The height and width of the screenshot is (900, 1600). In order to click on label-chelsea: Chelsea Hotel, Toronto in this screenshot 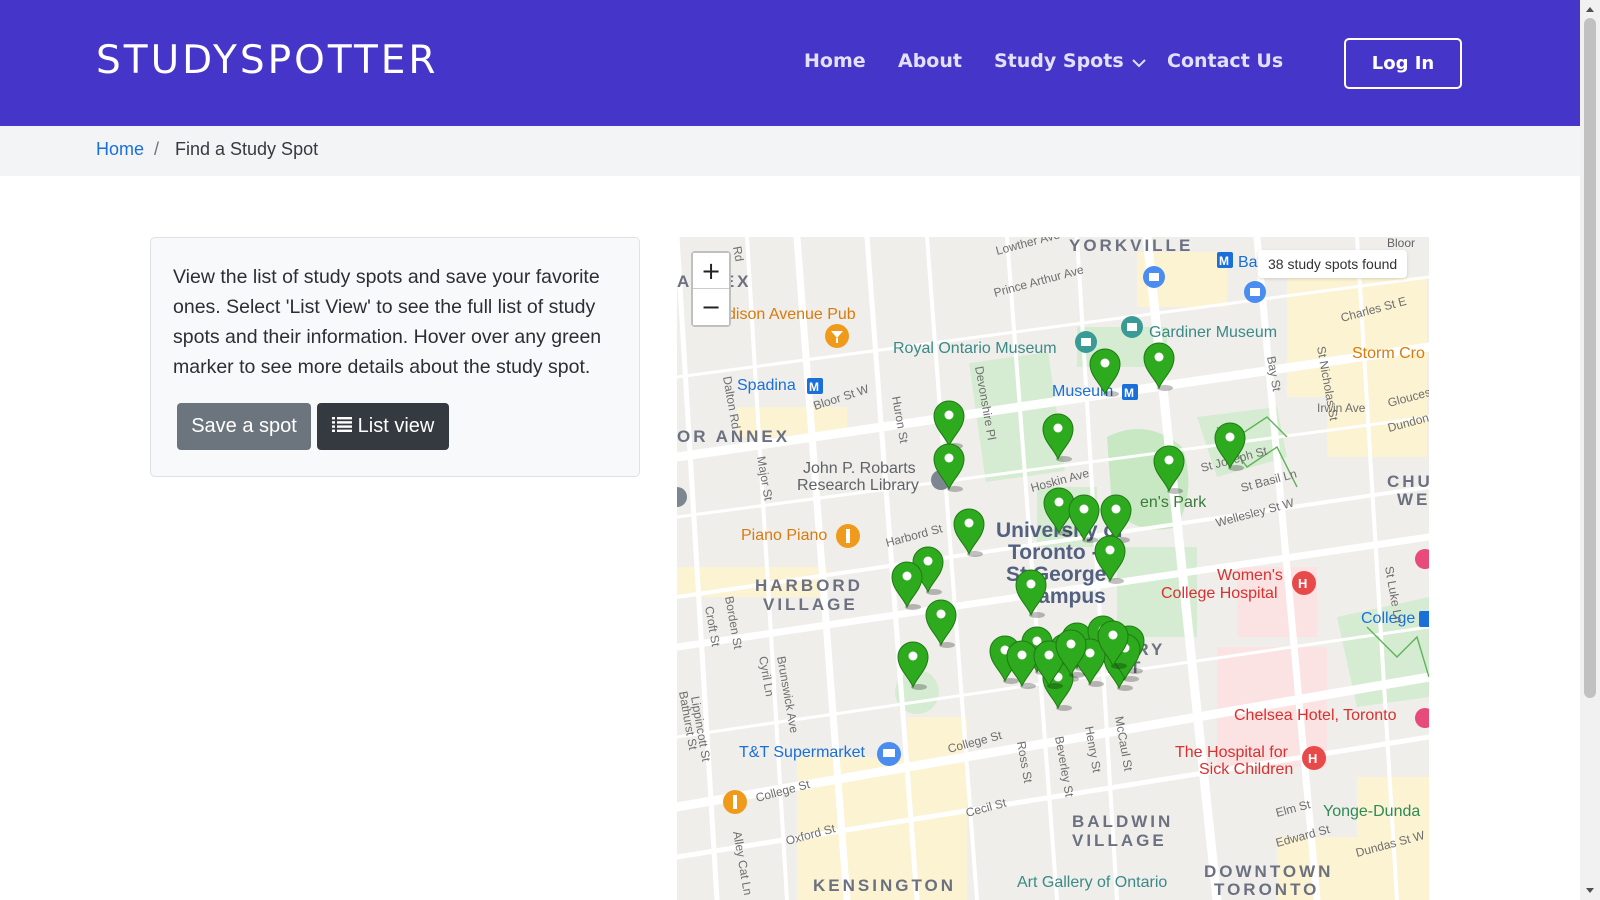, I will do `click(1315, 715)`.